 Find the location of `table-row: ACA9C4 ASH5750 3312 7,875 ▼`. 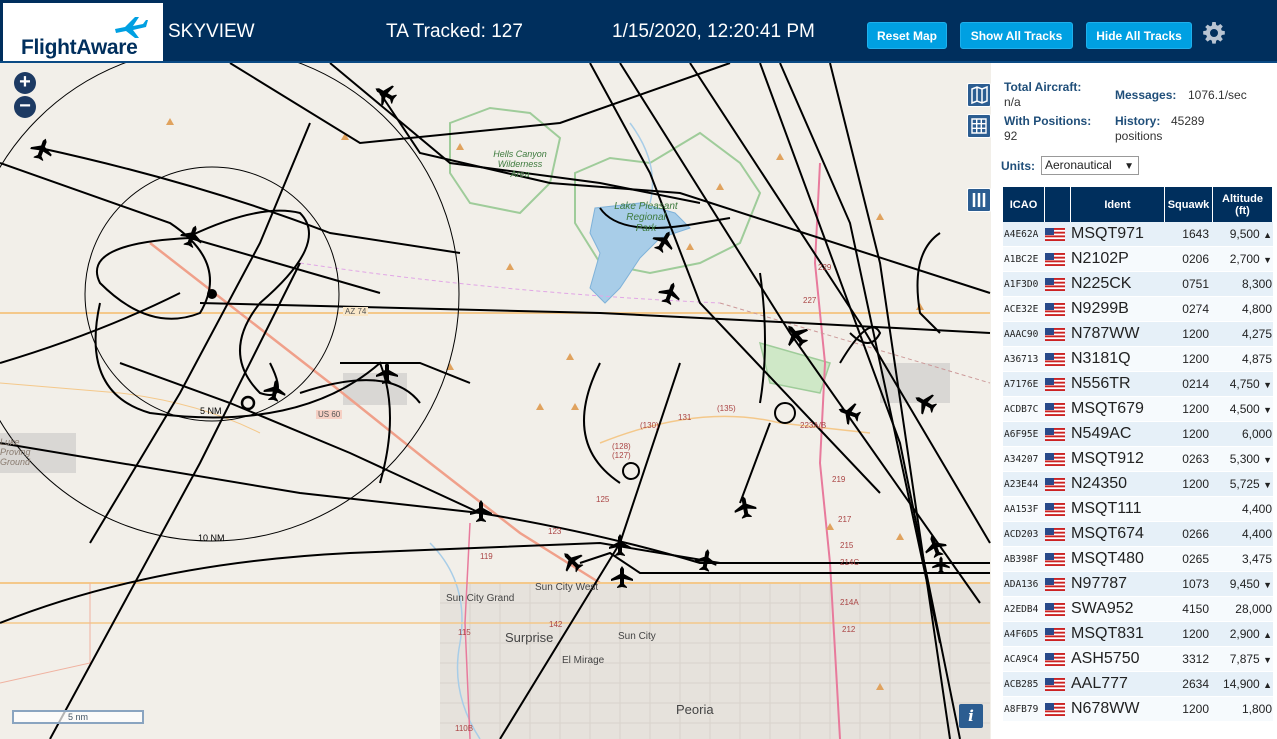

table-row: ACA9C4 ASH5750 3312 7,875 ▼ is located at coordinates (1138, 659).